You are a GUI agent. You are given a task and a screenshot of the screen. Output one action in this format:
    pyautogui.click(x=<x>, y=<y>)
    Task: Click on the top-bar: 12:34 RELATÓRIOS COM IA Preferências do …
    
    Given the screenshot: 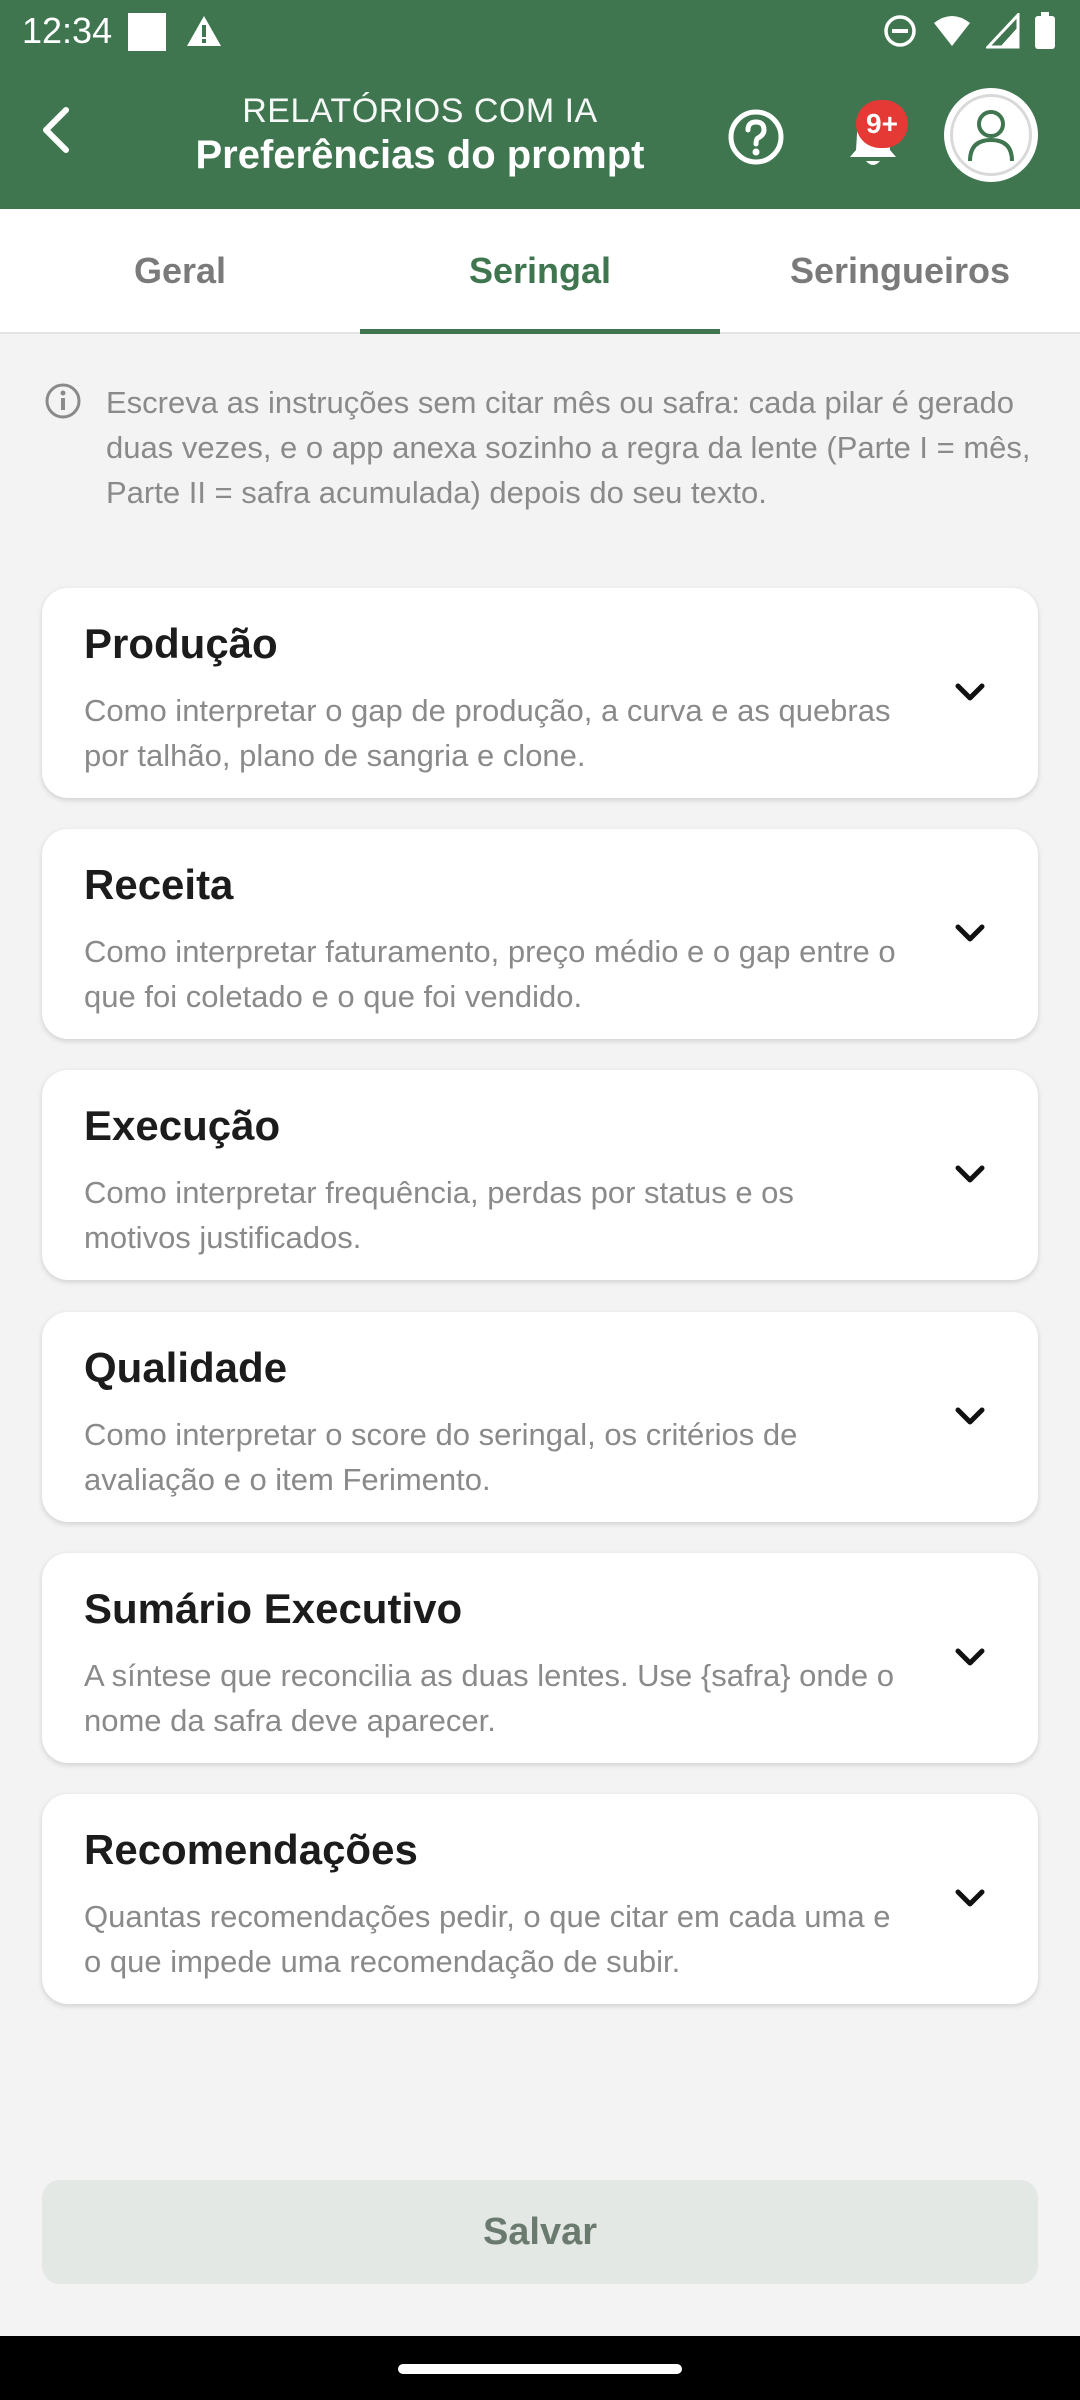 What is the action you would take?
    pyautogui.click(x=540, y=104)
    